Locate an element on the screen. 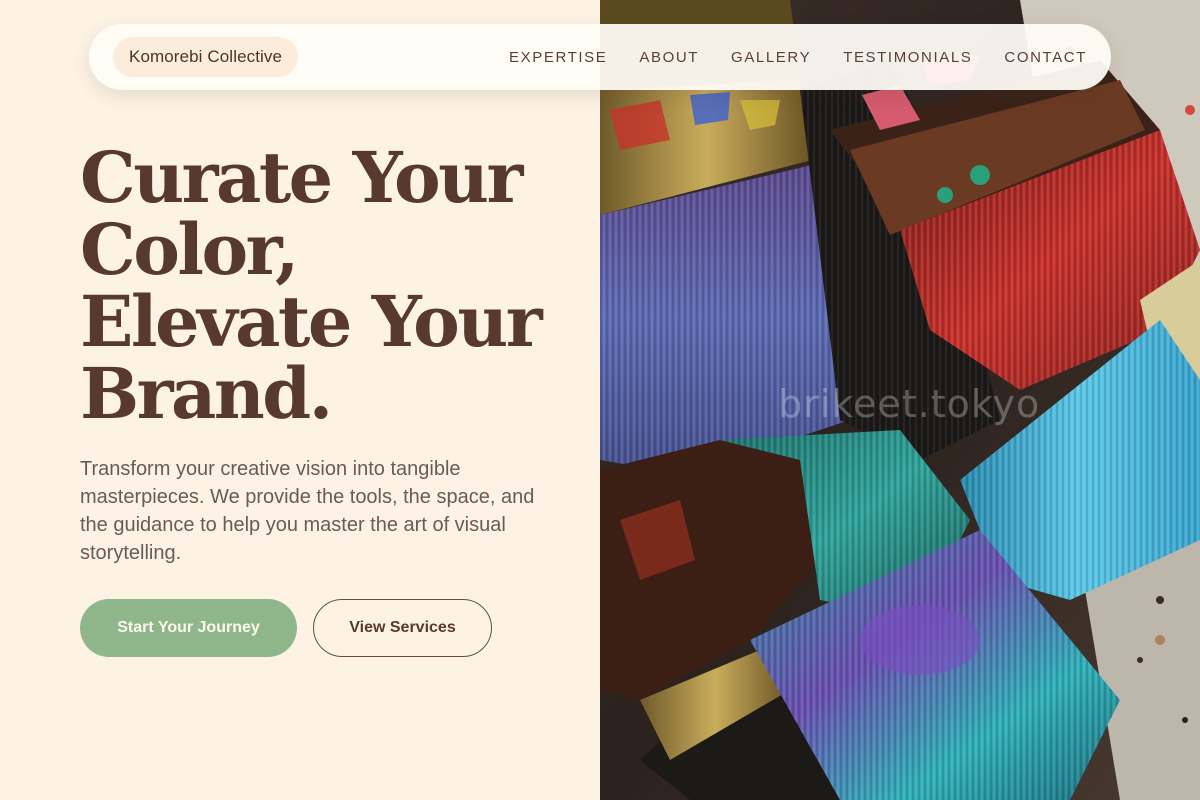 This screenshot has height=800, width=1200. hero-title-line-2: Color, is located at coordinates (189, 249).